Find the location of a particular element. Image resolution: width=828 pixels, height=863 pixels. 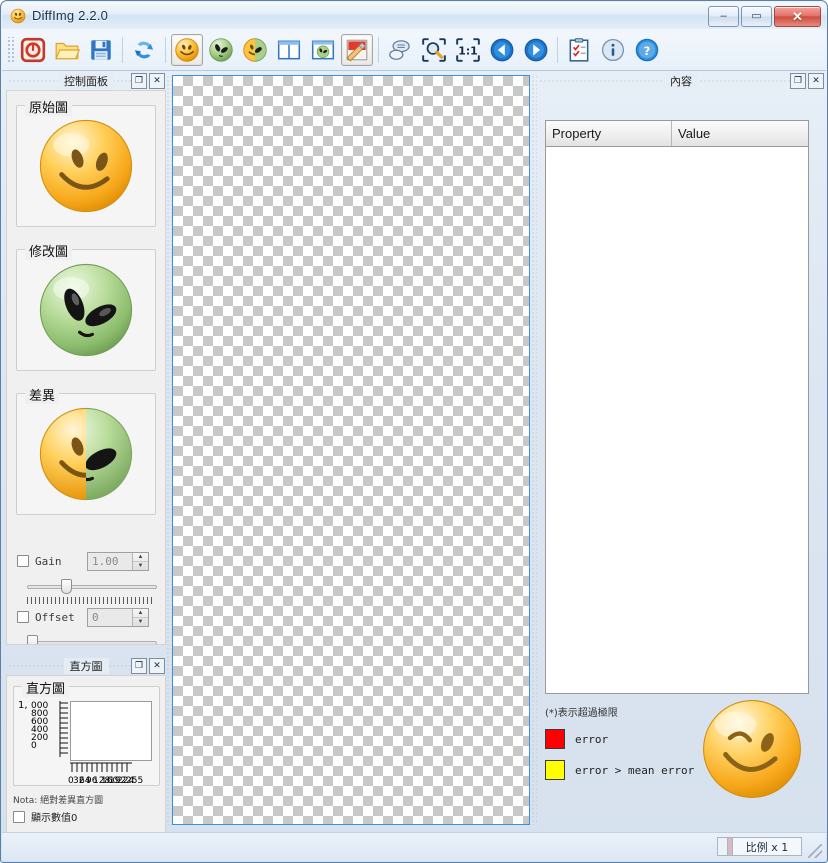

error-legend: (*)表示超過極限 error error > mean error is located at coordinates (680, 749).